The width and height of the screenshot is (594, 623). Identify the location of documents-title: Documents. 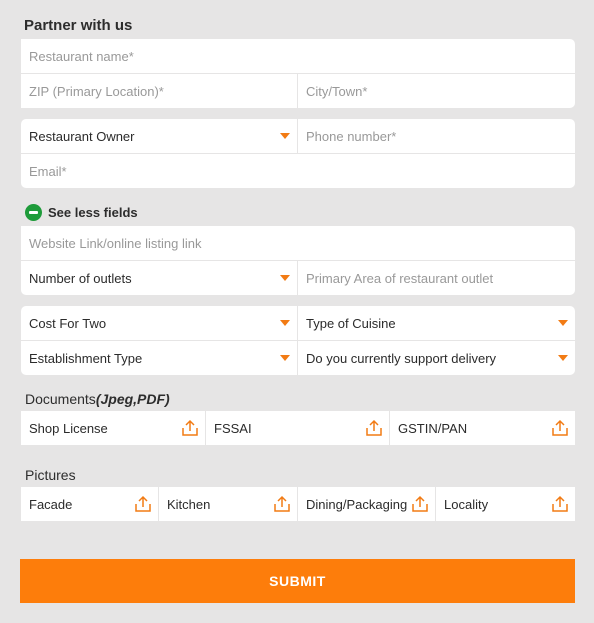
(60, 399).